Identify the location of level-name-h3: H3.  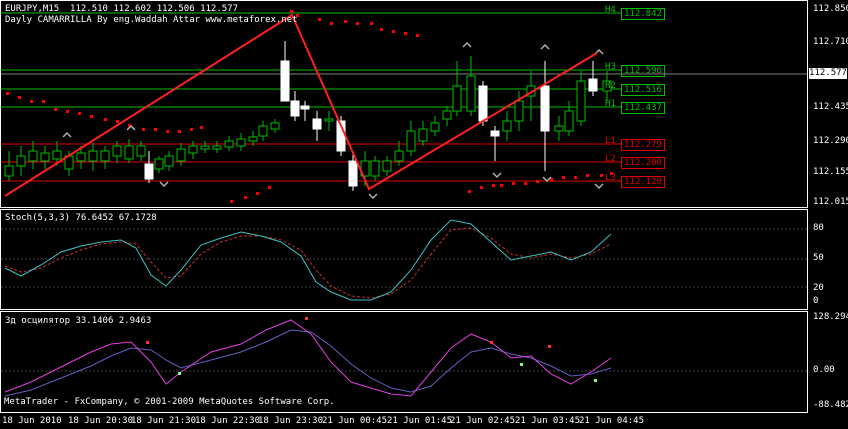
(610, 67).